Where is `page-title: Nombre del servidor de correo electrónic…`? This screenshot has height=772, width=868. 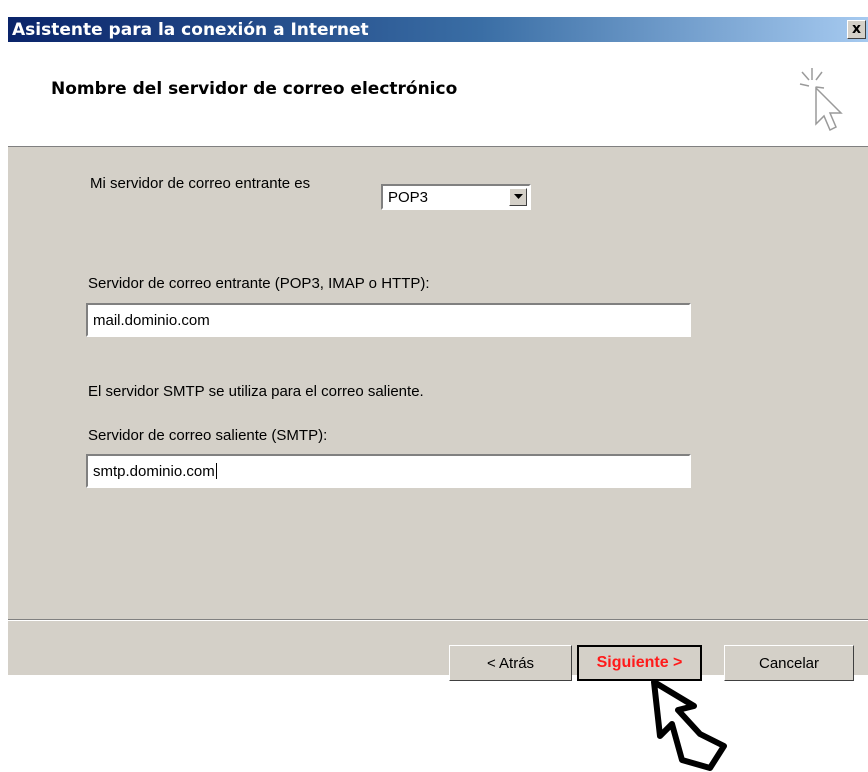
page-title: Nombre del servidor de correo electrónic… is located at coordinates (254, 89).